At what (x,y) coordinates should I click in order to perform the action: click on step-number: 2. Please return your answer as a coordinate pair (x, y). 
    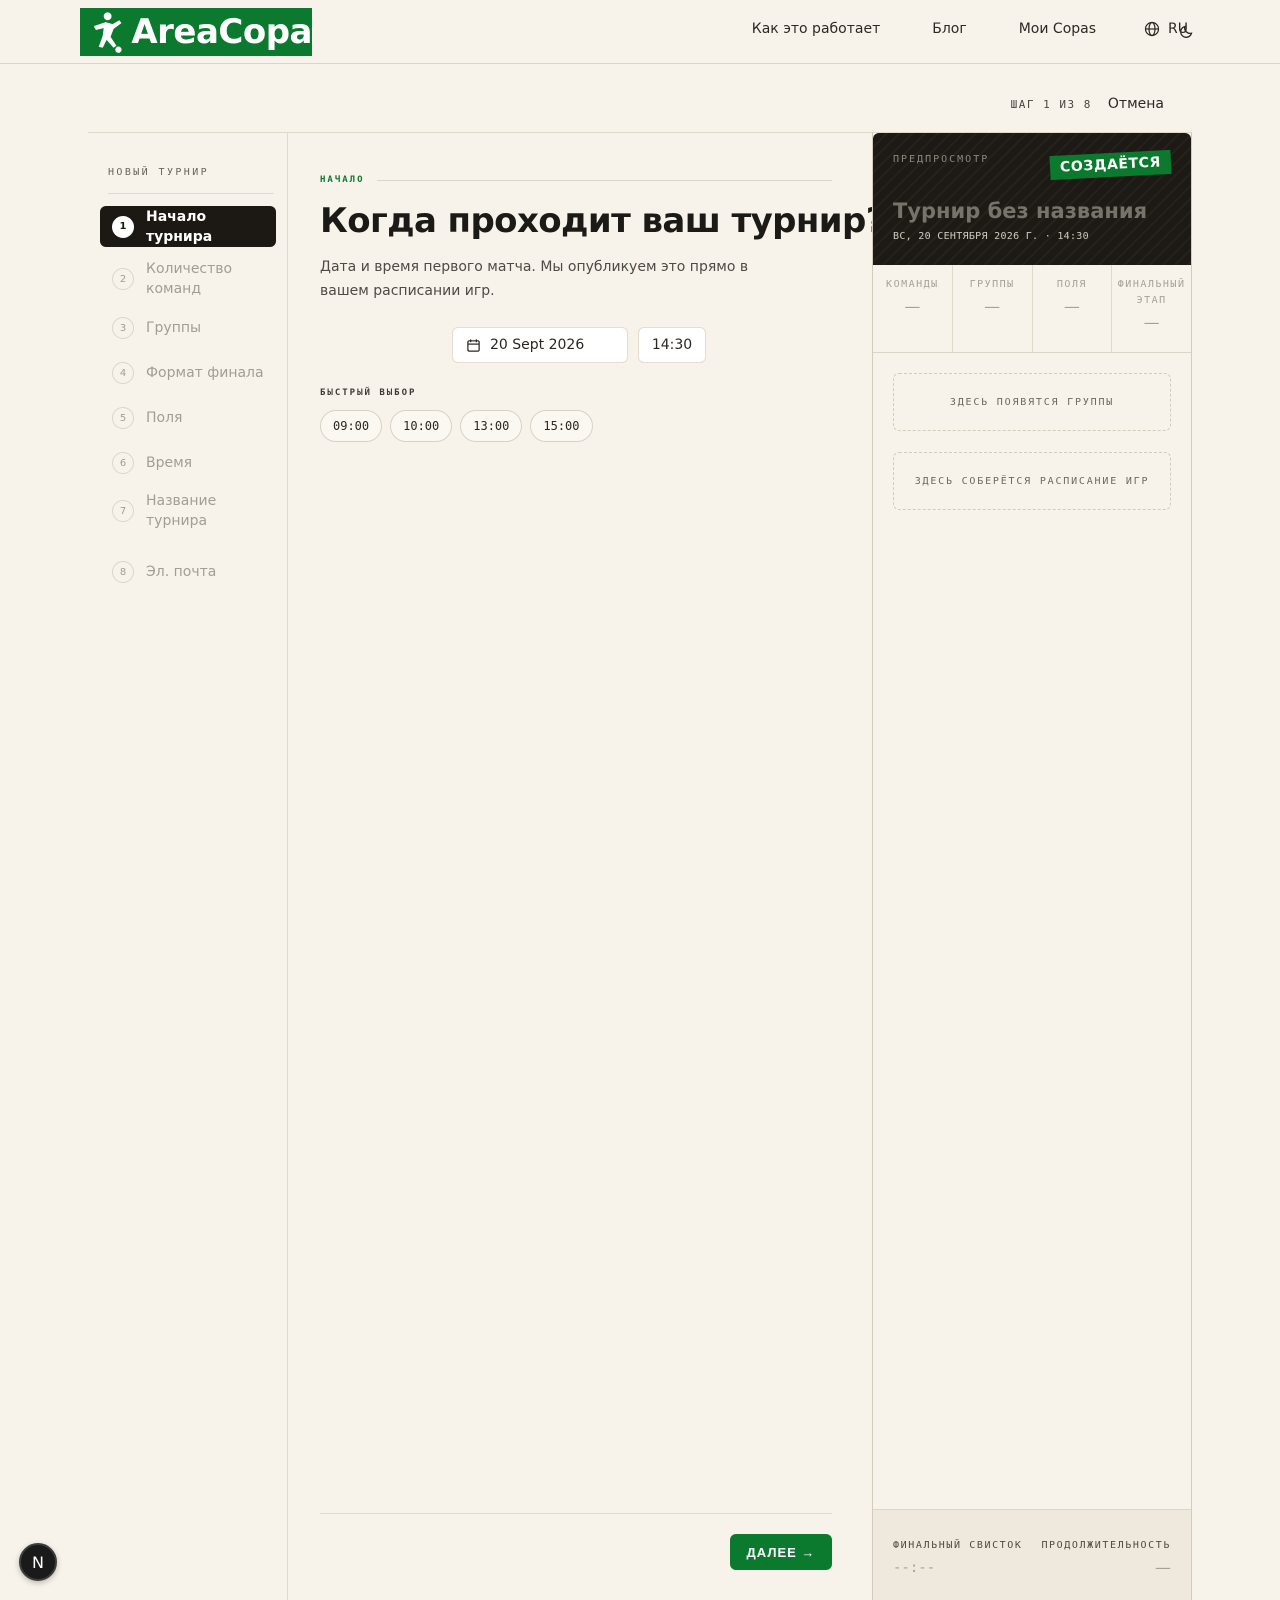
    Looking at the image, I should click on (123, 279).